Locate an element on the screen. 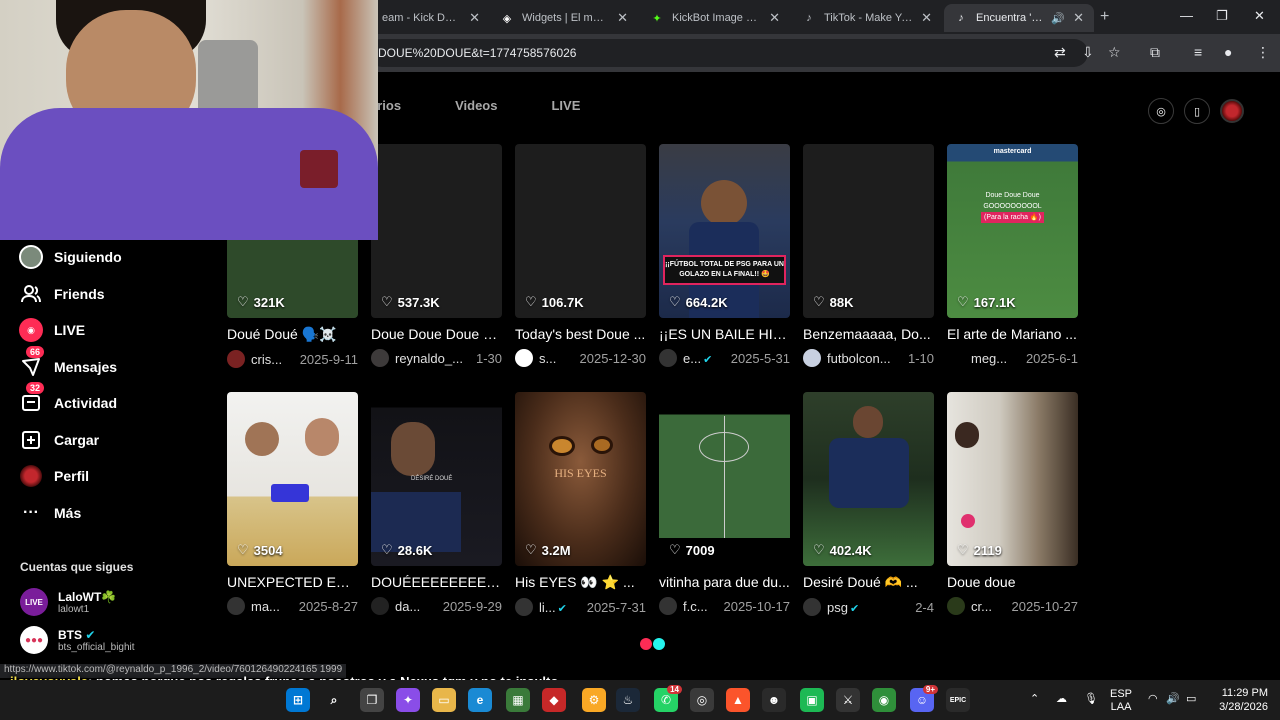 This screenshot has width=1280, height=720. video-thumbnail: ♡ 7009 is located at coordinates (724, 479).